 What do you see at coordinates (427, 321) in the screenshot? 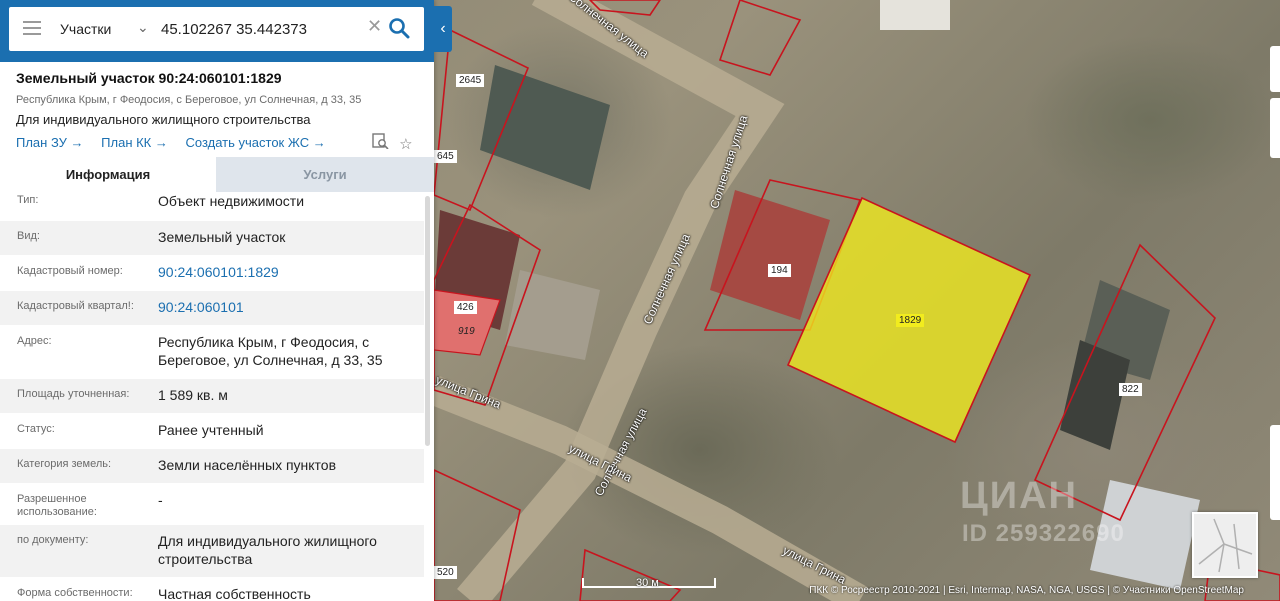
I see `scrollbar` at bounding box center [427, 321].